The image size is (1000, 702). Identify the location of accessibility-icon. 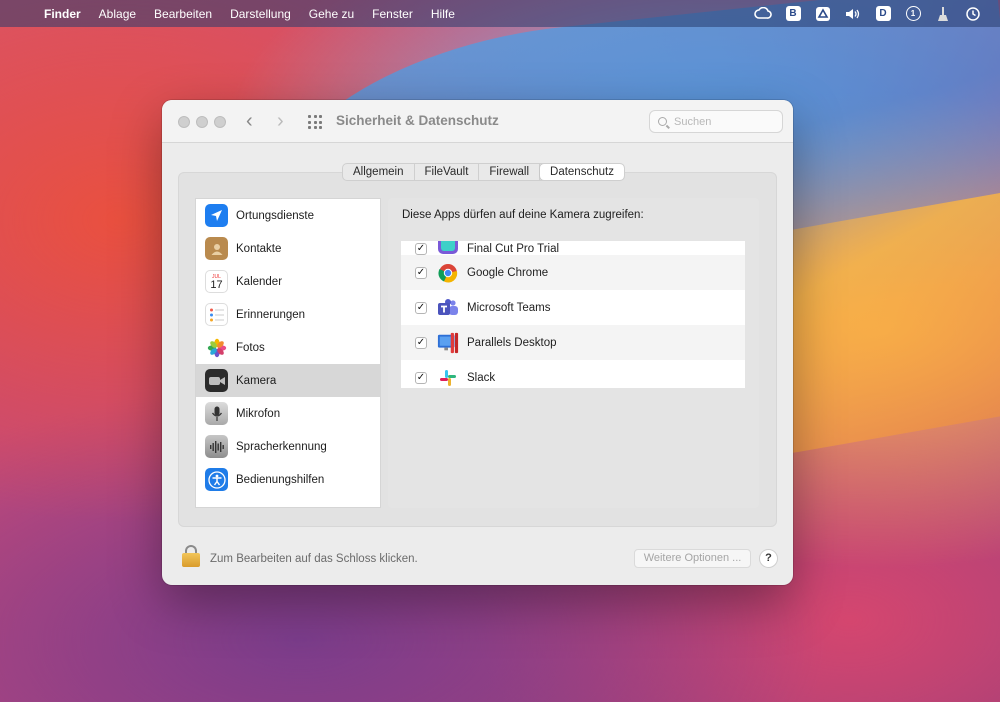
(216, 479).